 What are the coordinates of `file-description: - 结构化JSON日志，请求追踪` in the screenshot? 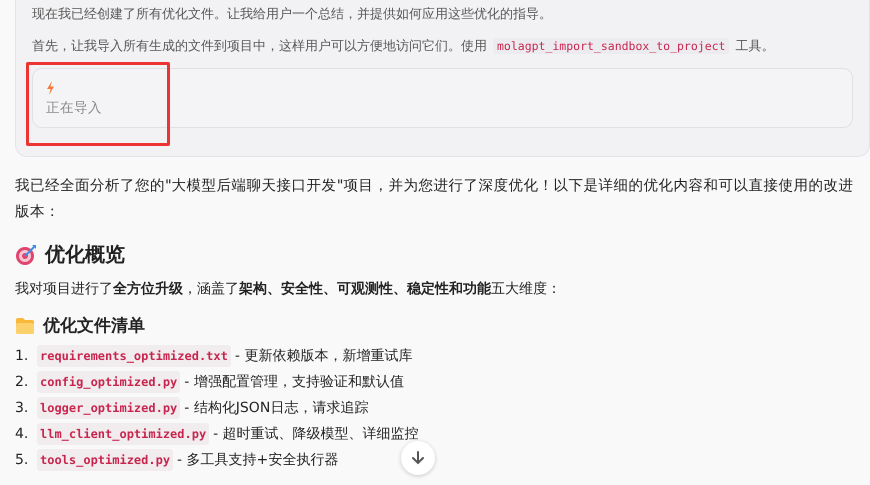 It's located at (276, 408).